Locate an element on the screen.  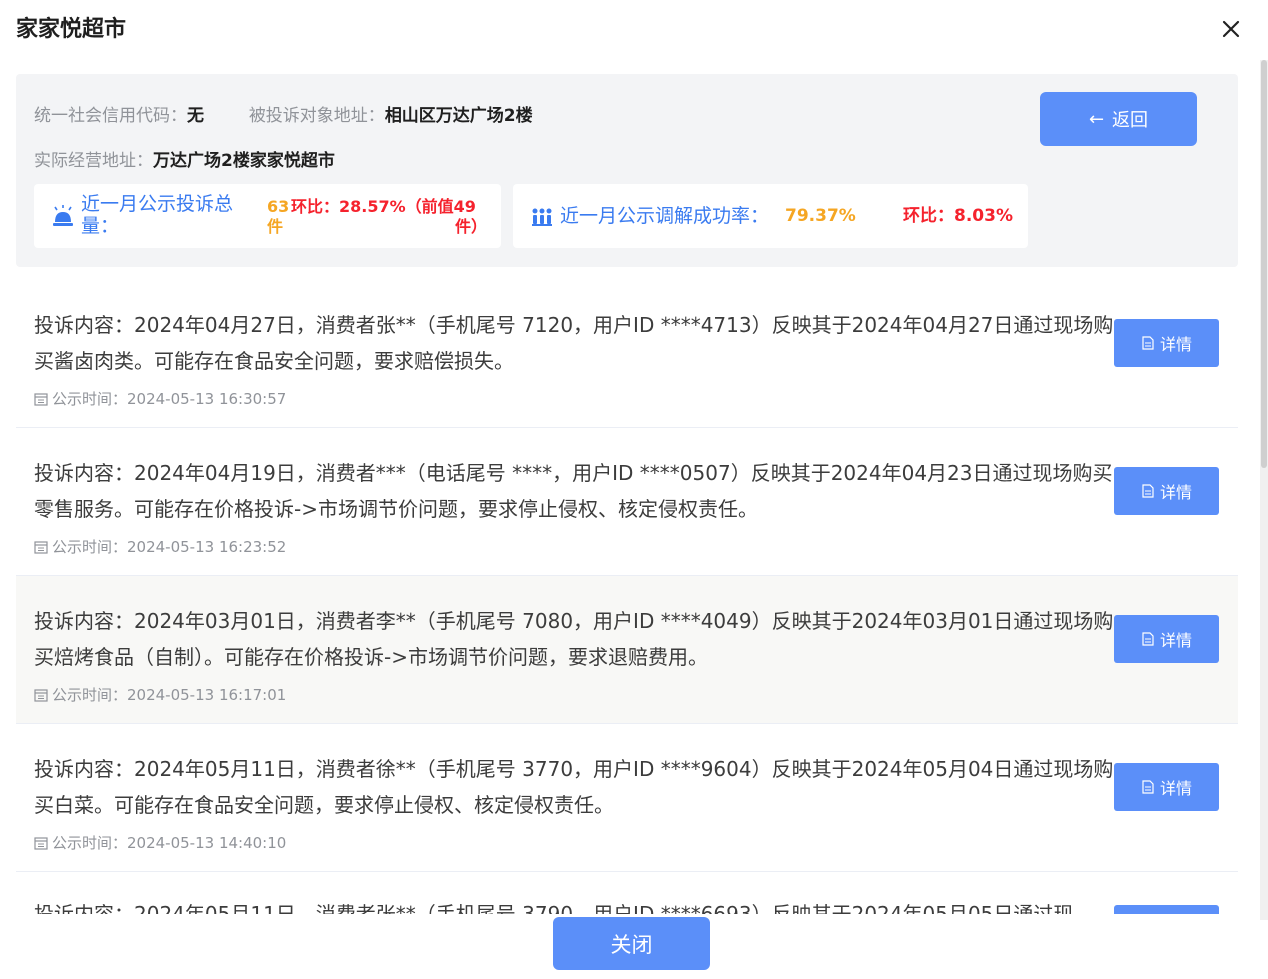
publish-time: 公示时间：2024-05-13 14:40:10 is located at coordinates (160, 842).